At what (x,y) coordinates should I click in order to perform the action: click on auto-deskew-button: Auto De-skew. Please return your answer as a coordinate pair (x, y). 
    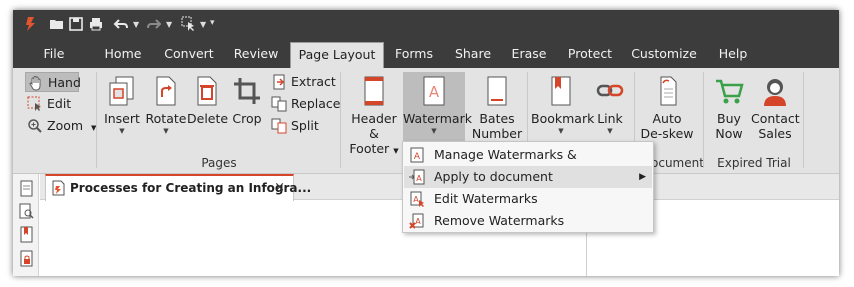
    Looking at the image, I should click on (667, 112).